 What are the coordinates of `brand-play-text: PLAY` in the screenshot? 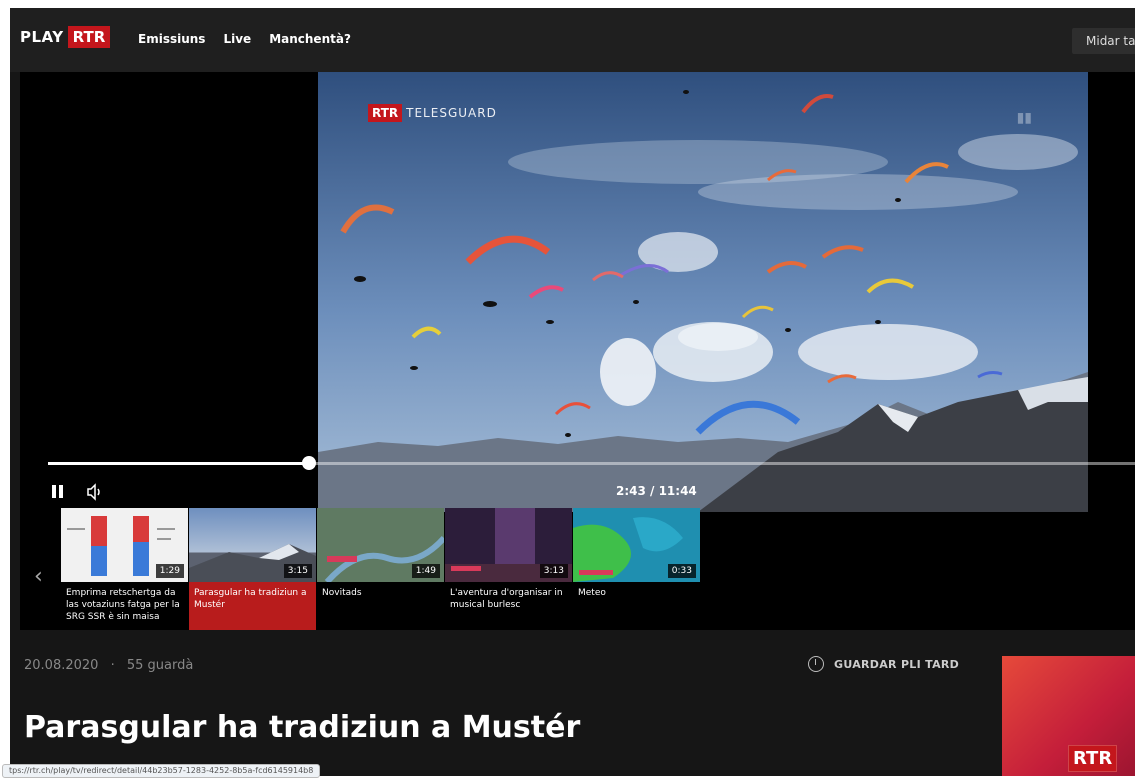 It's located at (42, 37).